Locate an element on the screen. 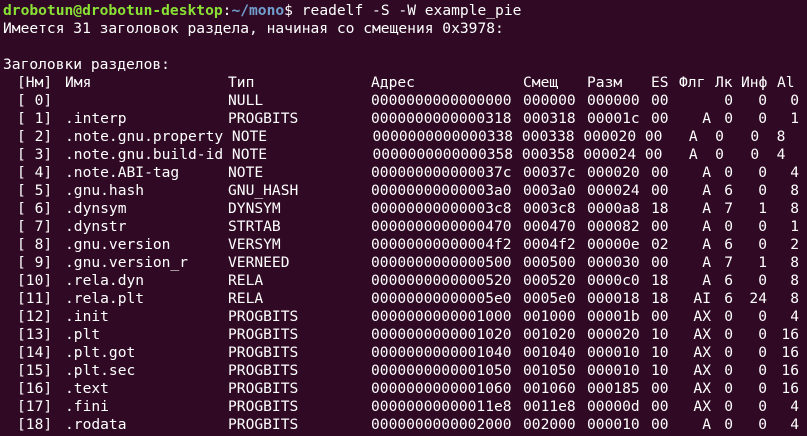 This screenshot has height=436, width=807. header-name: Имя is located at coordinates (78, 82).